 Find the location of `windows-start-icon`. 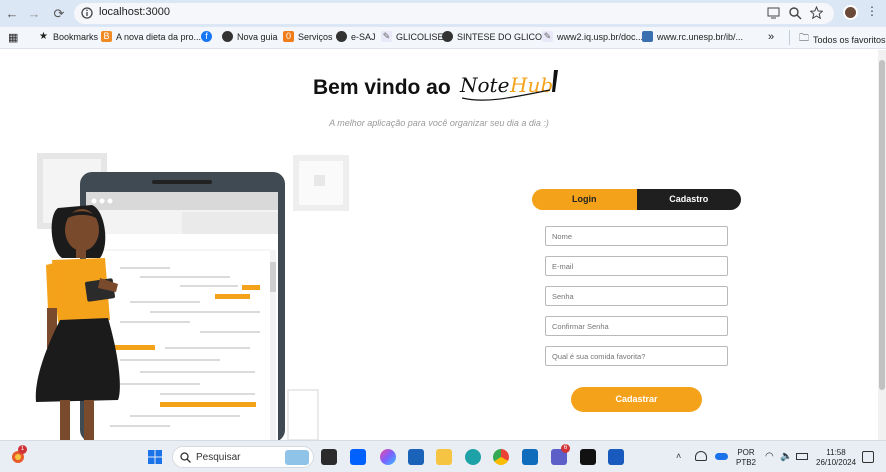

windows-start-icon is located at coordinates (155, 457).